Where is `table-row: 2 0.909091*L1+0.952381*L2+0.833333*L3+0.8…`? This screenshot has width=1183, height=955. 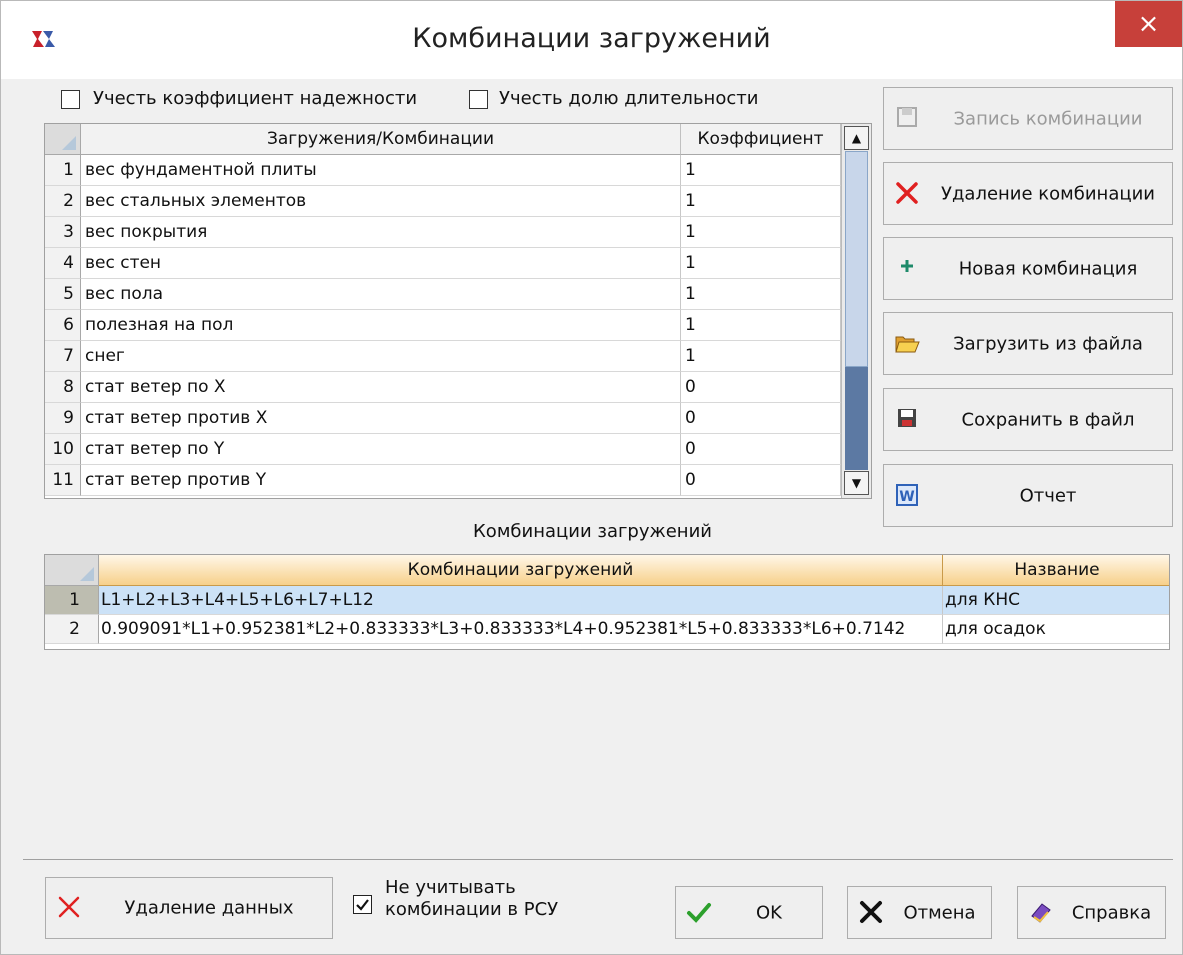 table-row: 2 0.909091*L1+0.952381*L2+0.833333*L3+0.8… is located at coordinates (607, 629).